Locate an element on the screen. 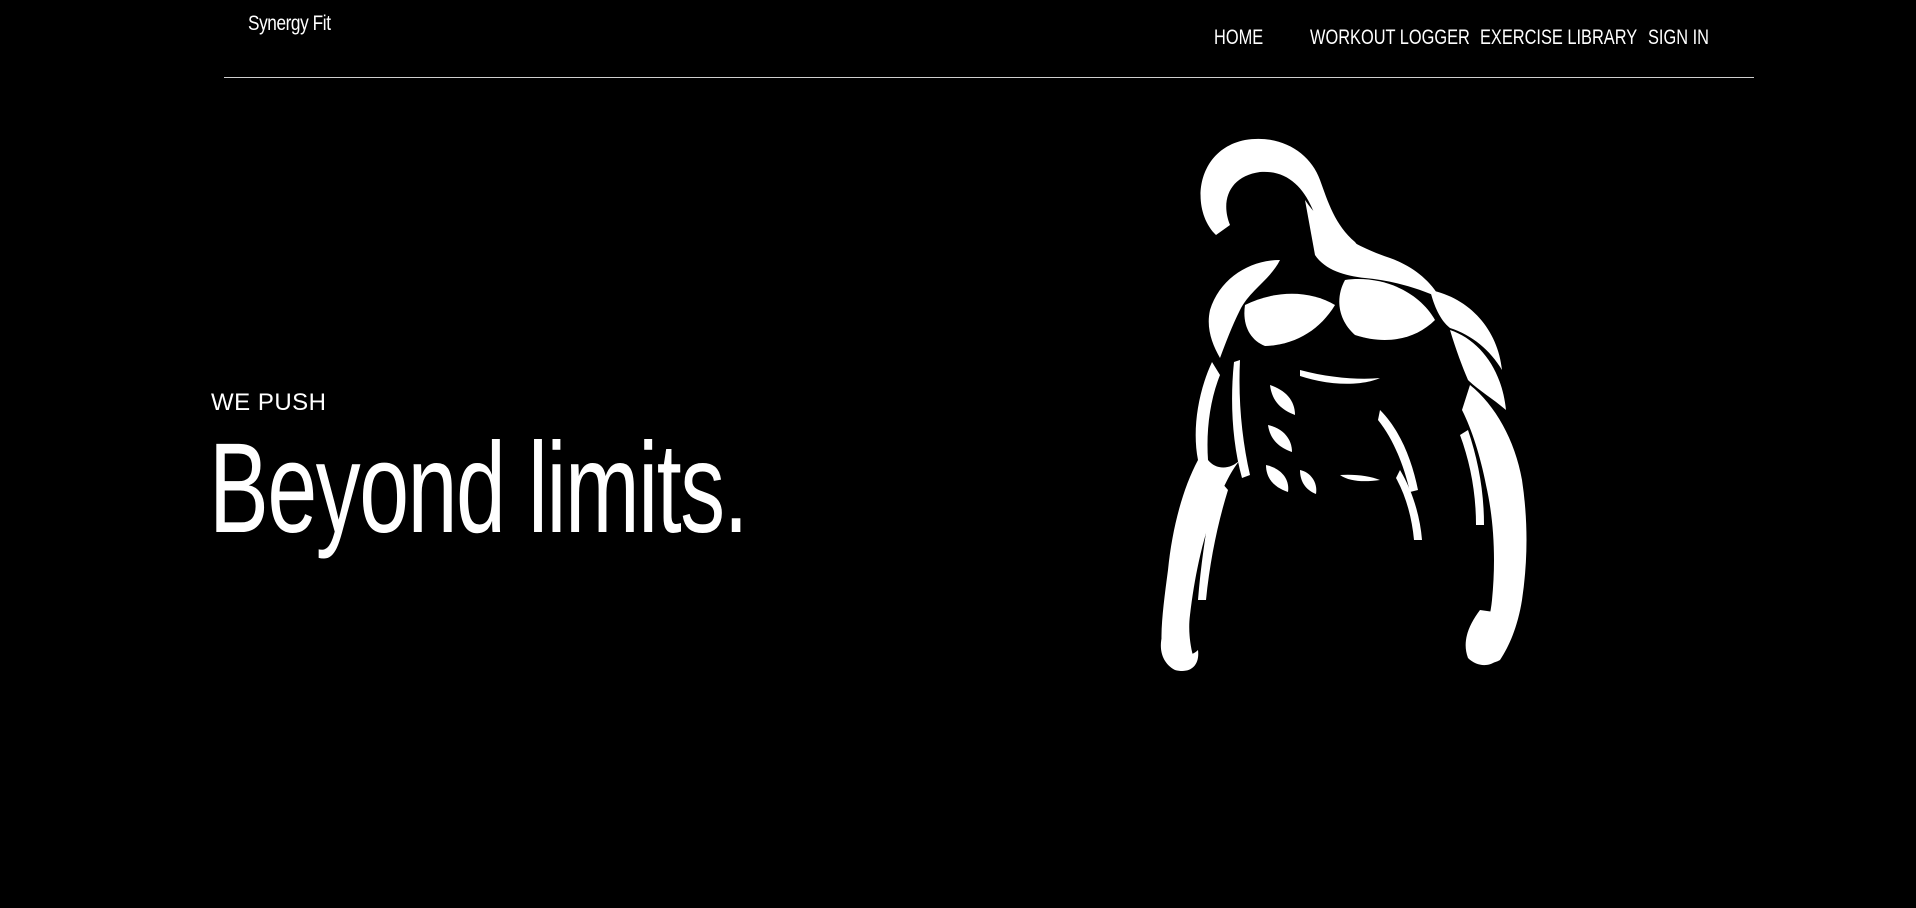 This screenshot has width=1916, height=908. nav-link-workout-logger: WORKOUT LOGGER is located at coordinates (1390, 38).